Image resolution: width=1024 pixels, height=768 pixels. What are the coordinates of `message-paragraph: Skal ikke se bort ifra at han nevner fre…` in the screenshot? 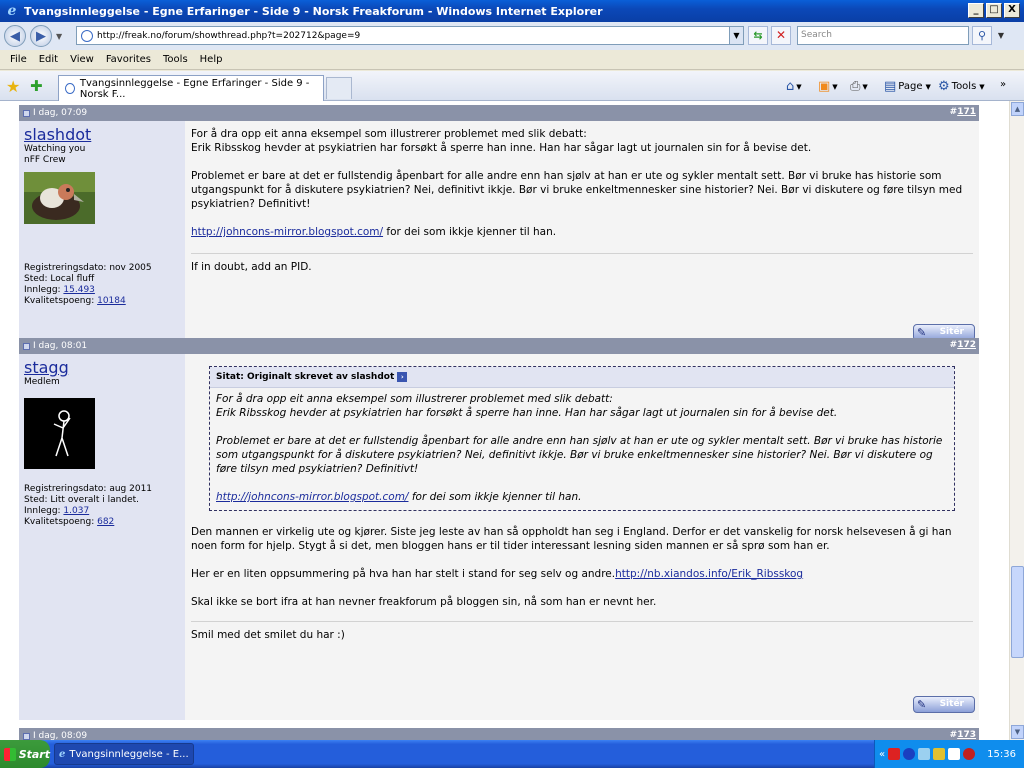 It's located at (424, 602).